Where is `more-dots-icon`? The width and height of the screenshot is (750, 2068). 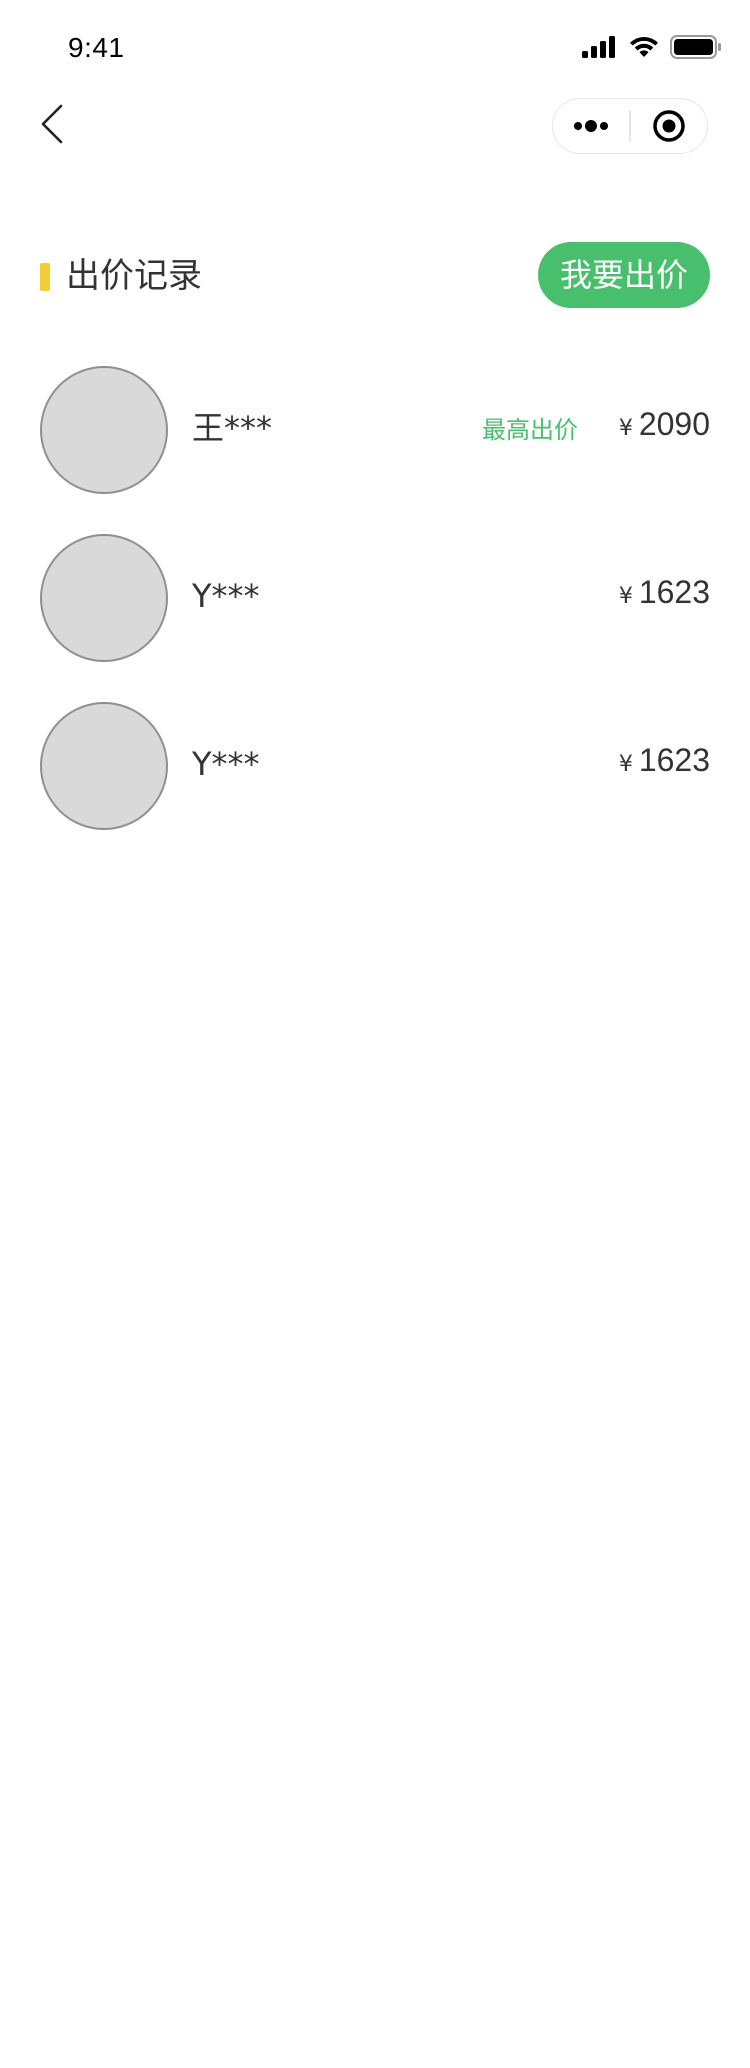 more-dots-icon is located at coordinates (591, 126).